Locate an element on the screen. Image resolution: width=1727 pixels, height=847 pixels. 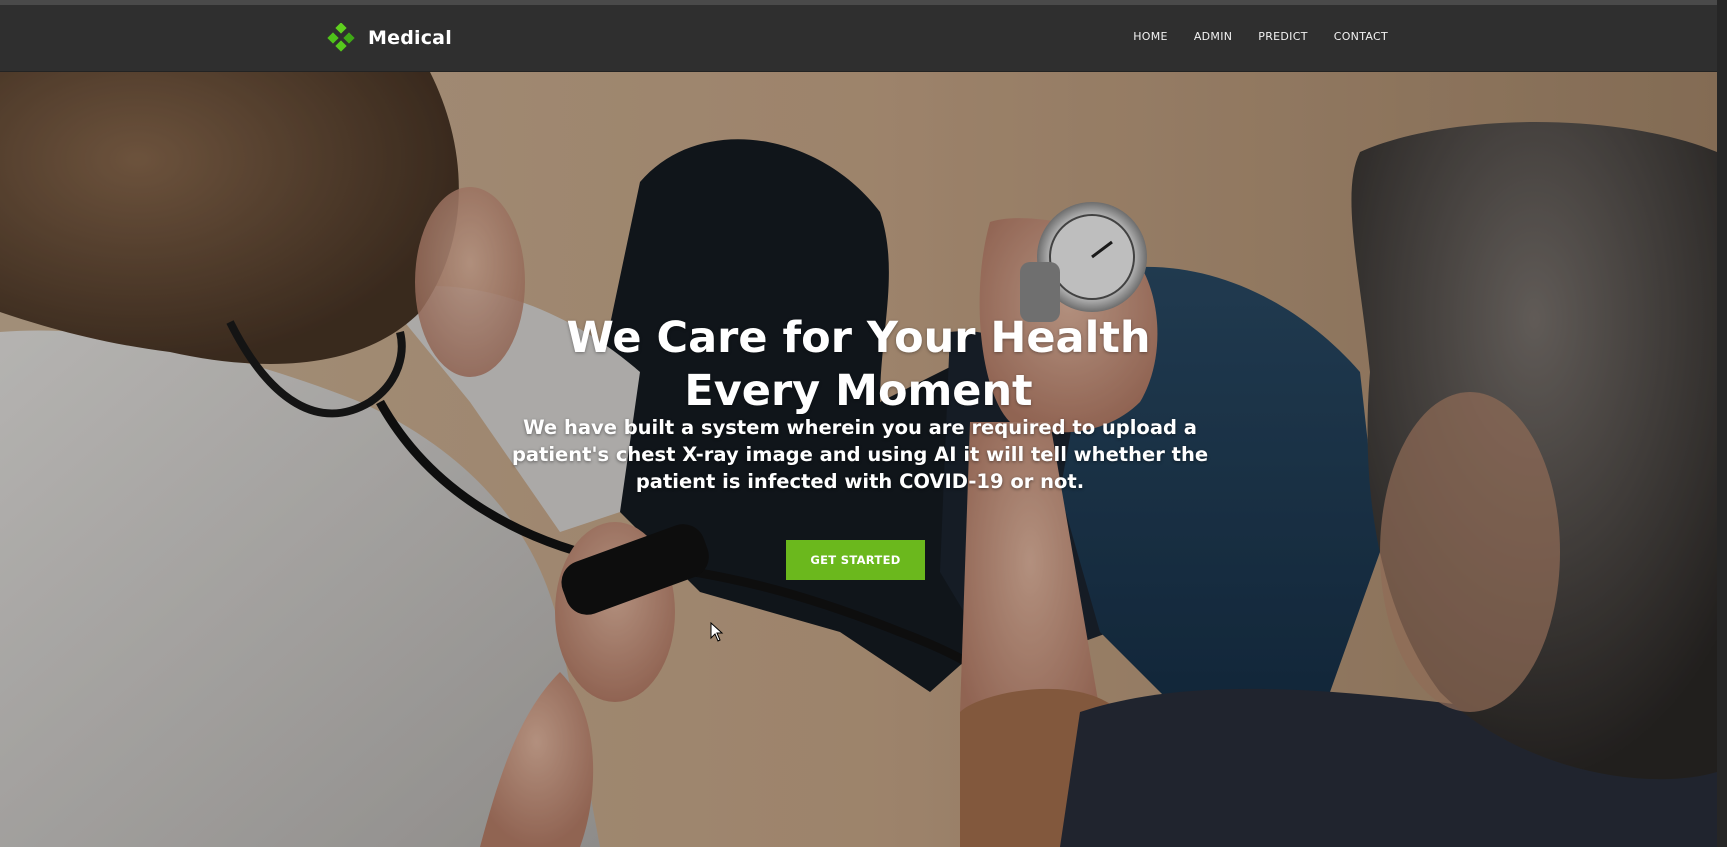
nav-admin-link: ADMIN is located at coordinates (1213, 36).